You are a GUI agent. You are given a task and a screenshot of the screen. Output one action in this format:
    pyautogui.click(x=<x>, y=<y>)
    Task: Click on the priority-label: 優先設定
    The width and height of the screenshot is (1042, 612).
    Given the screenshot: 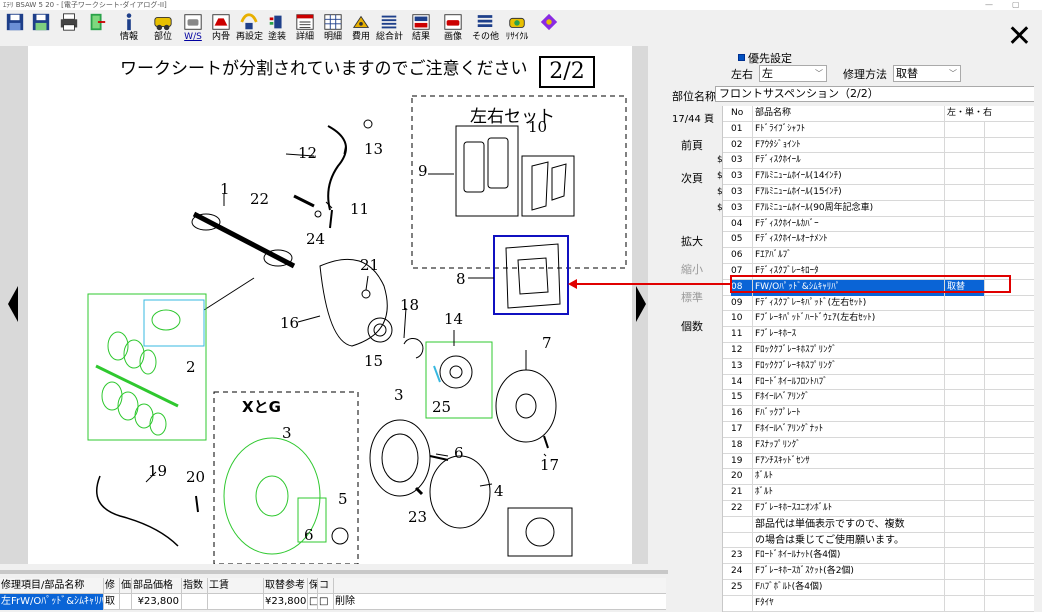 What is the action you would take?
    pyautogui.click(x=770, y=58)
    